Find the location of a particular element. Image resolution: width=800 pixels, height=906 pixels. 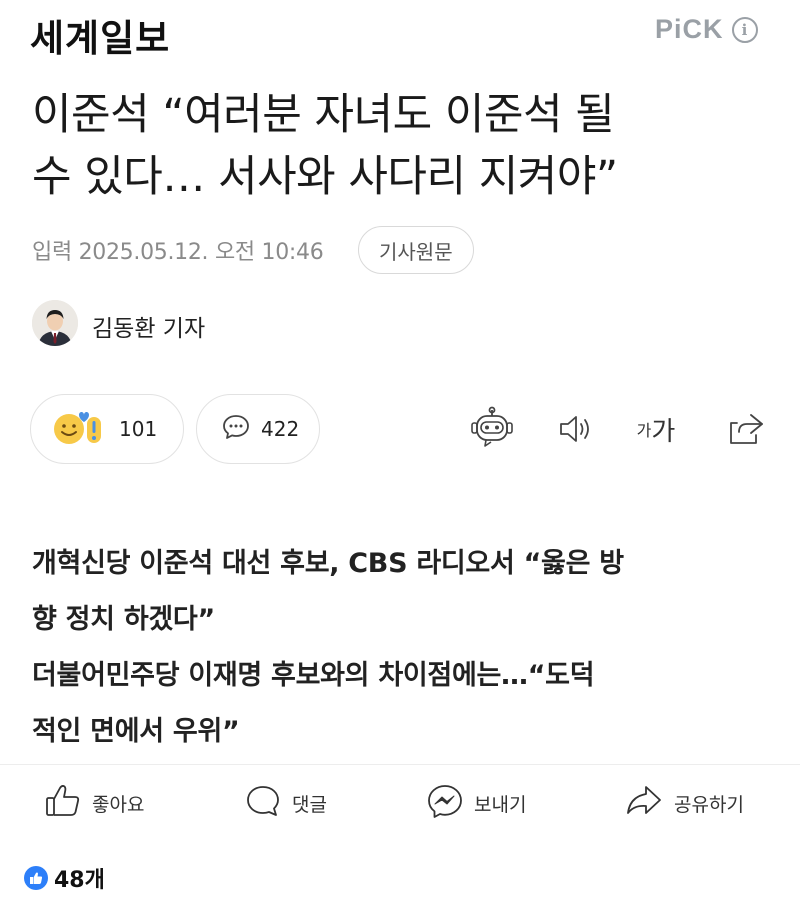

reporter-name: 김동환 기자 is located at coordinates (148, 326).